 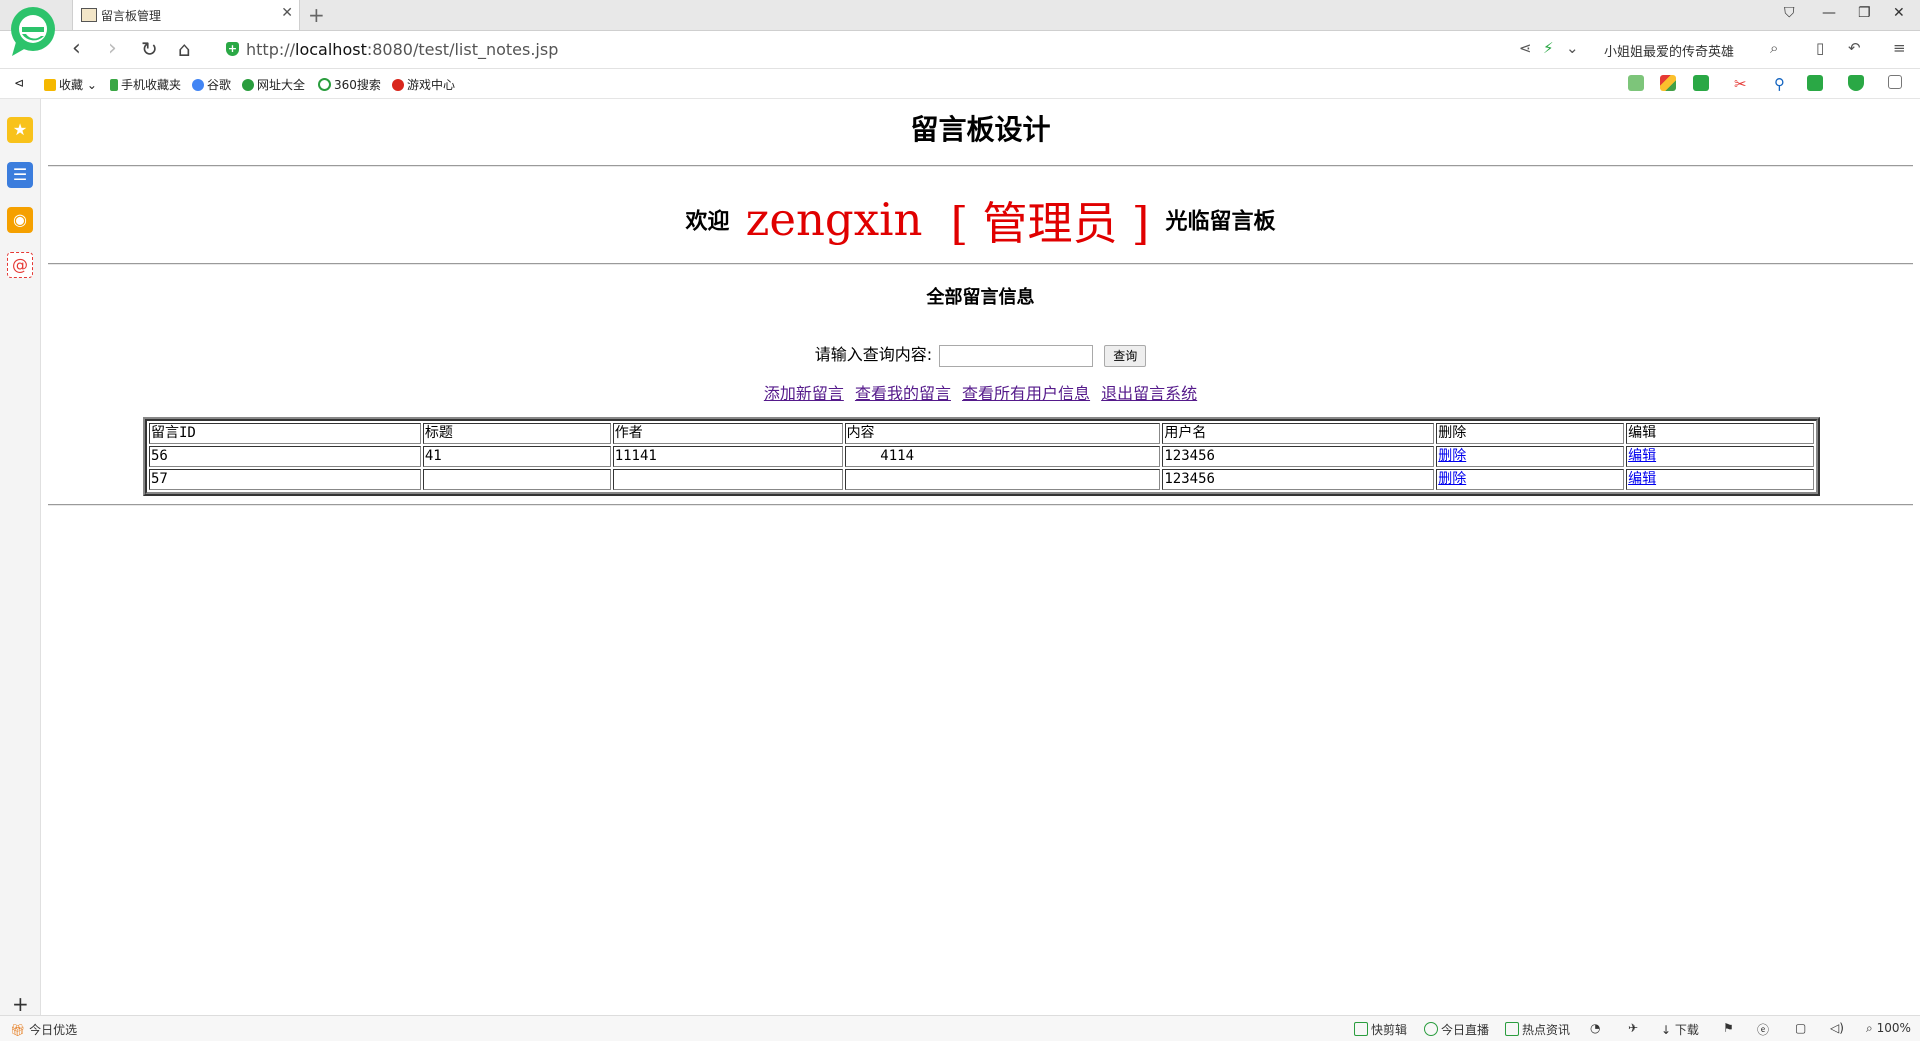 What do you see at coordinates (1298, 479) in the screenshot?
I see `cell-username: 123456` at bounding box center [1298, 479].